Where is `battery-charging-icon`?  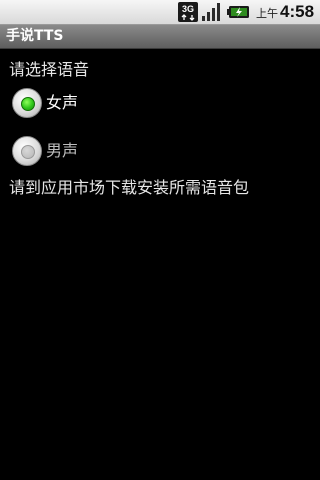
battery-charging-icon is located at coordinates (238, 12).